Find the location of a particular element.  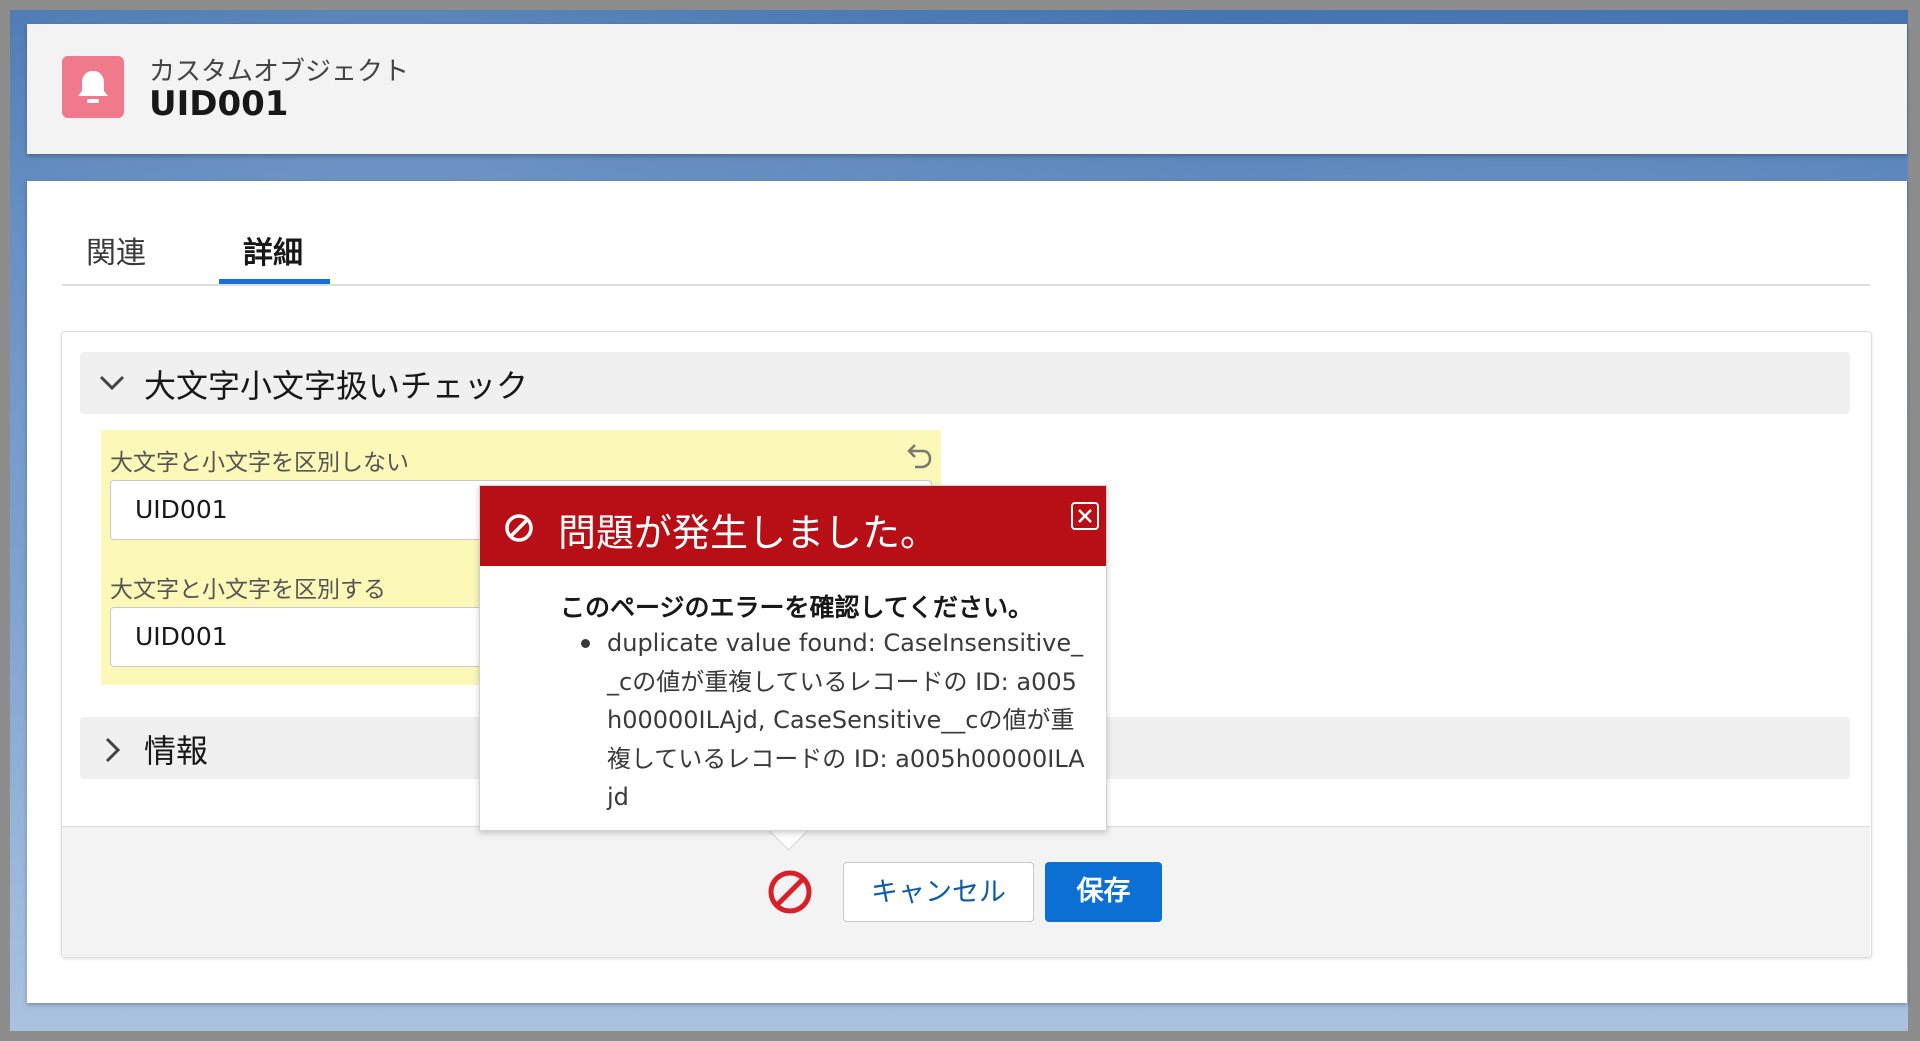

close-icon is located at coordinates (1085, 516).